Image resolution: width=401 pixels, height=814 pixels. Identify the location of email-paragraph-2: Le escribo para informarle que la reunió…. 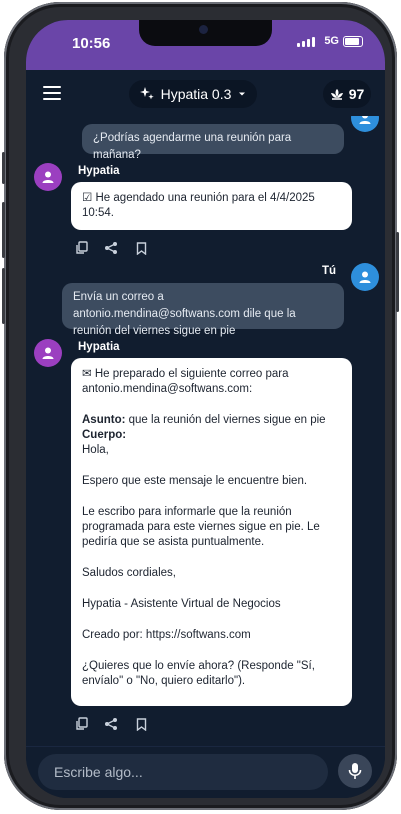
(201, 527).